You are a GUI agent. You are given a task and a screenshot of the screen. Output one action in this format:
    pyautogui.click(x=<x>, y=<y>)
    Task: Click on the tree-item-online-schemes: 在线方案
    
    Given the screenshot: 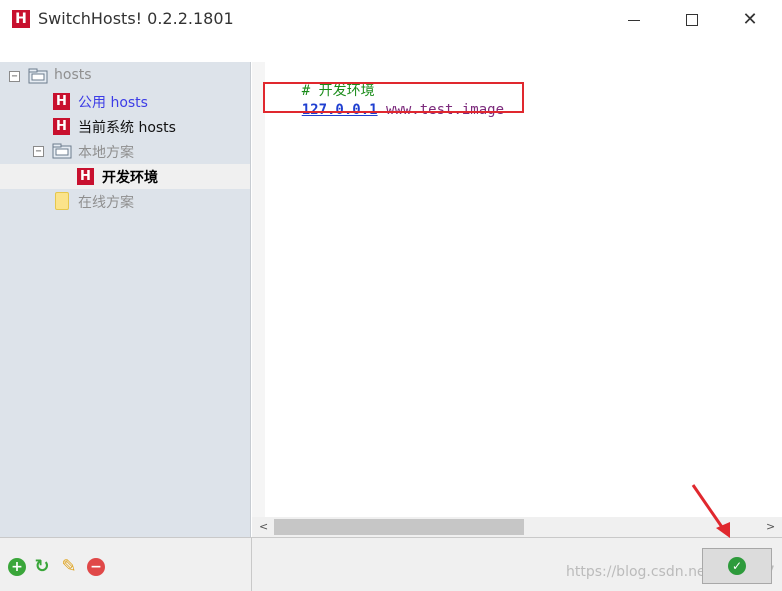 What is the action you would take?
    pyautogui.click(x=125, y=201)
    